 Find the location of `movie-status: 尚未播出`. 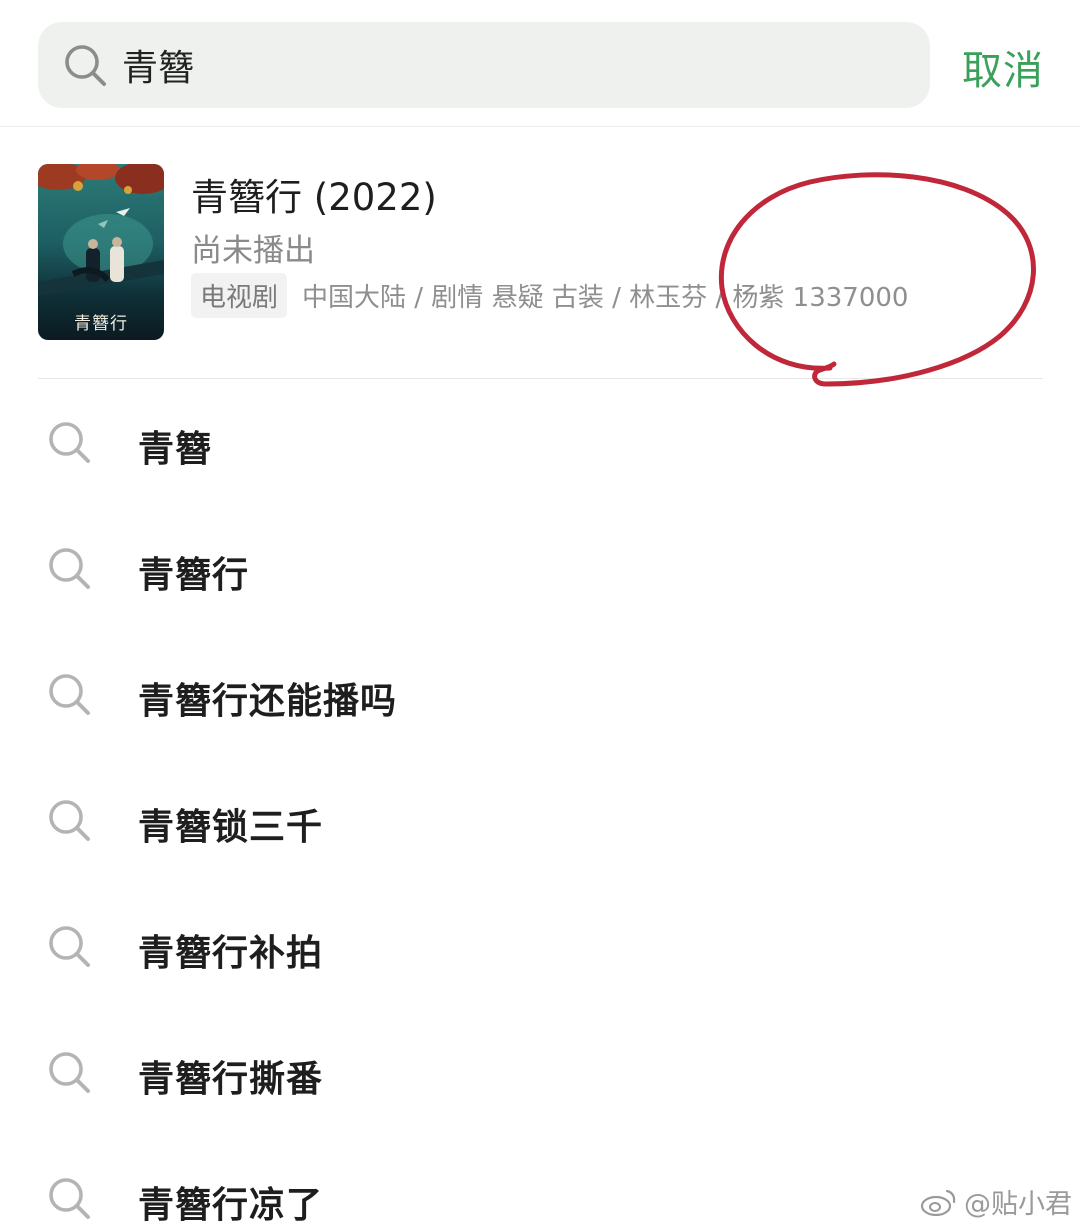

movie-status: 尚未播出 is located at coordinates (253, 251).